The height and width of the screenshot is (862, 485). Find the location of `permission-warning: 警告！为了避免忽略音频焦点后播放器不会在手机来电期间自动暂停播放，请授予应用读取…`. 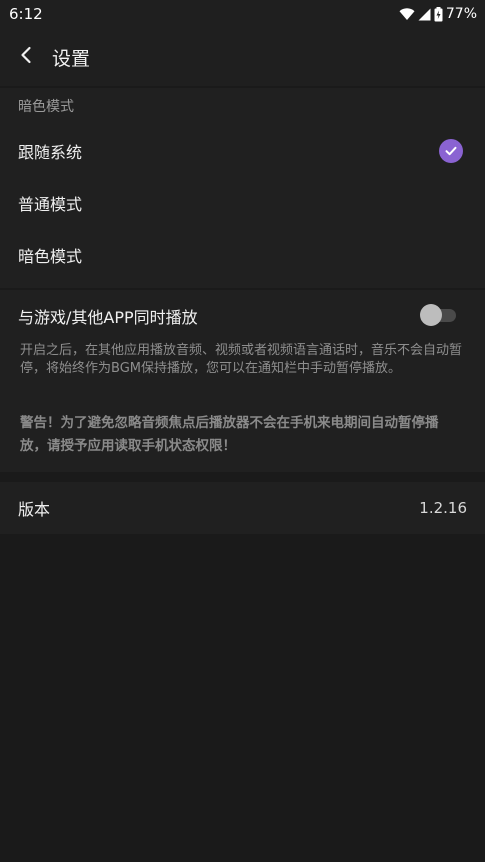

permission-warning: 警告！为了避免忽略音频焦点后播放器不会在手机来电期间自动暂停播放，请授予应用读取… is located at coordinates (229, 434).